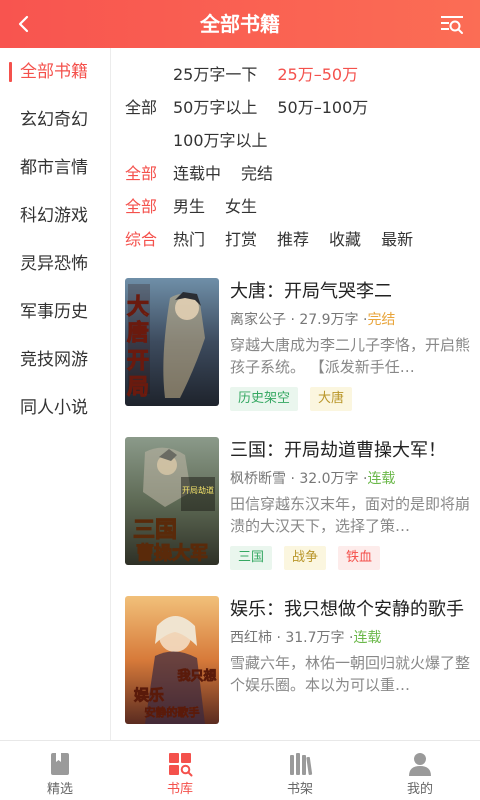  I want to click on sidebar-item-all-books: 全部书籍, so click(55, 72).